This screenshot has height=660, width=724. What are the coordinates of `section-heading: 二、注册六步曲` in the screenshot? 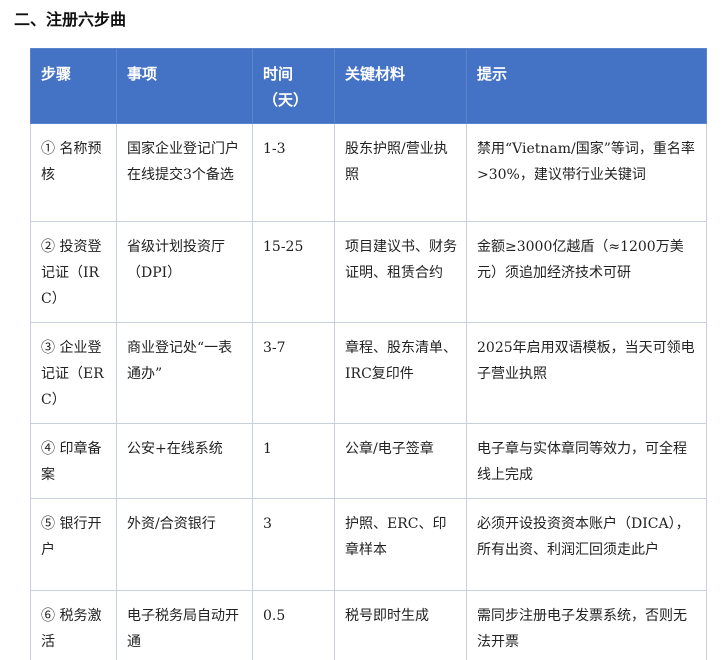 It's located at (70, 19).